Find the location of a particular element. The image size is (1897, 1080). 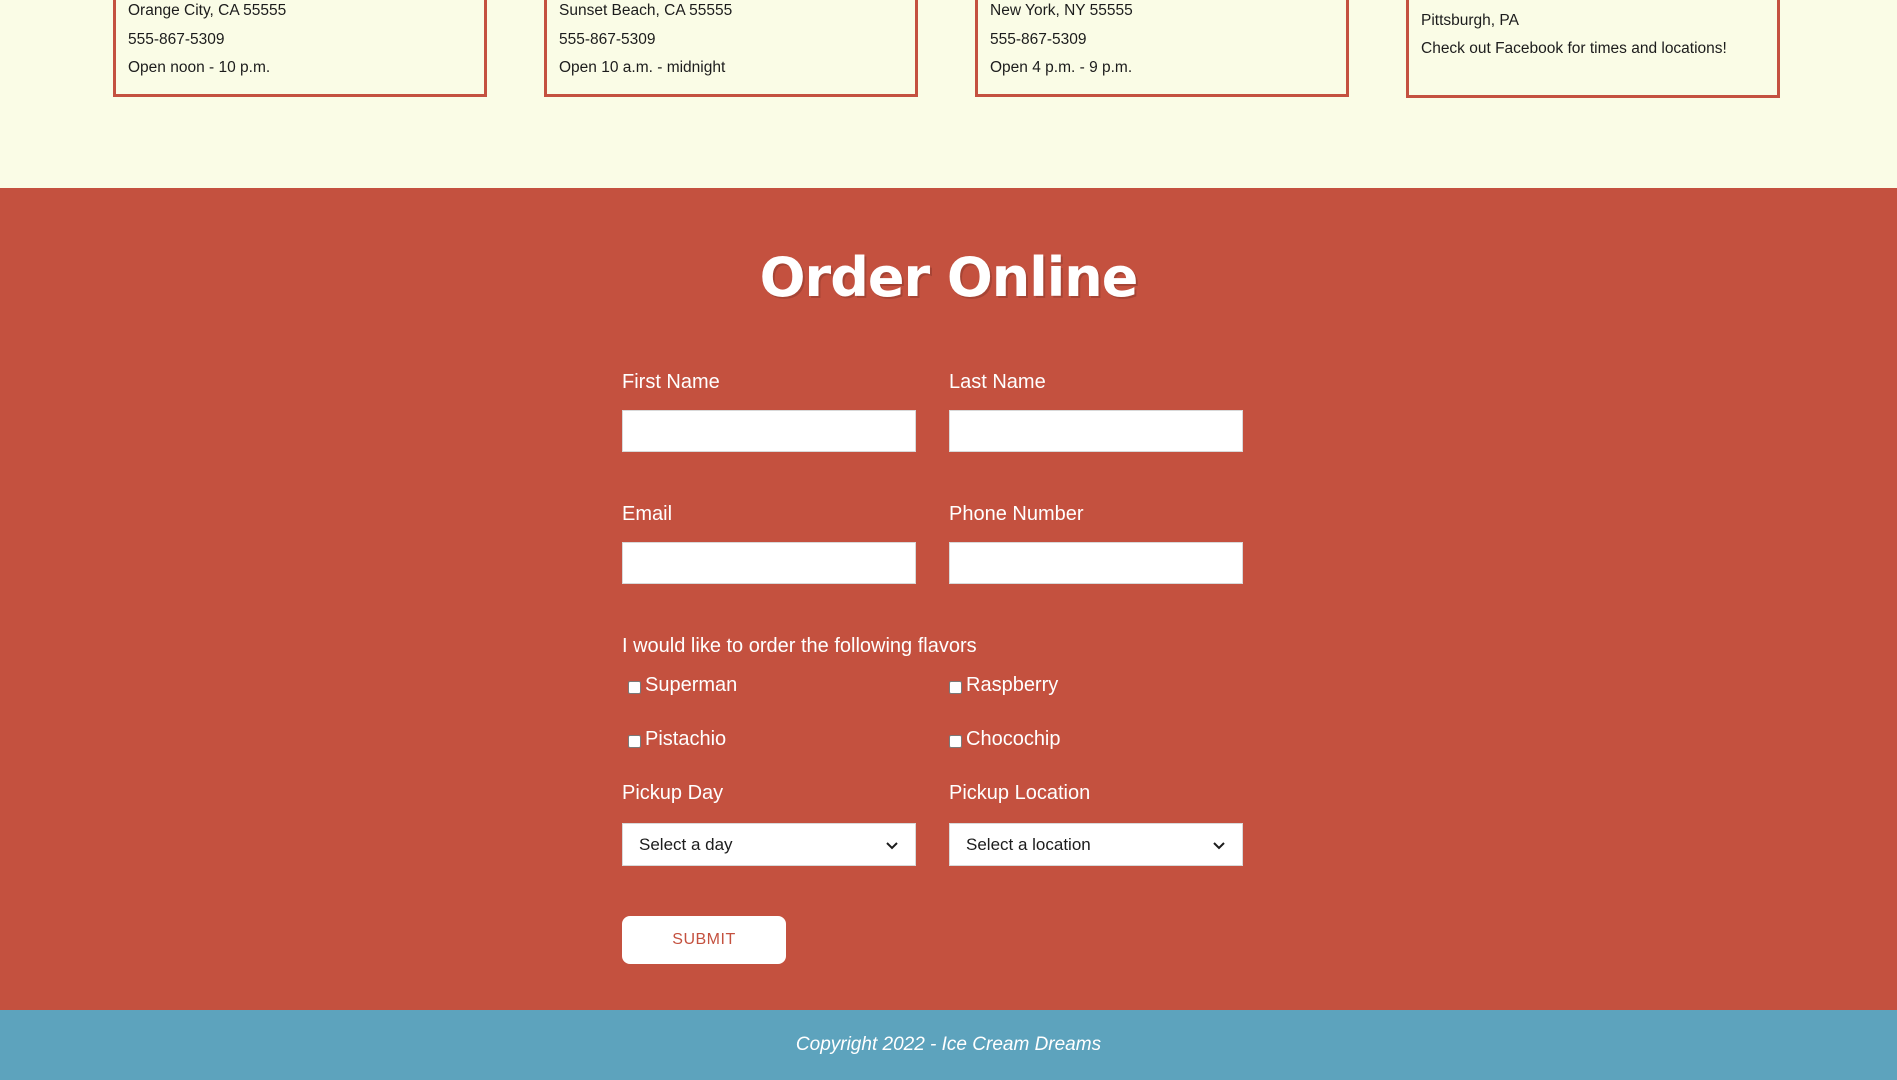

superman-checkbox is located at coordinates (634, 687).